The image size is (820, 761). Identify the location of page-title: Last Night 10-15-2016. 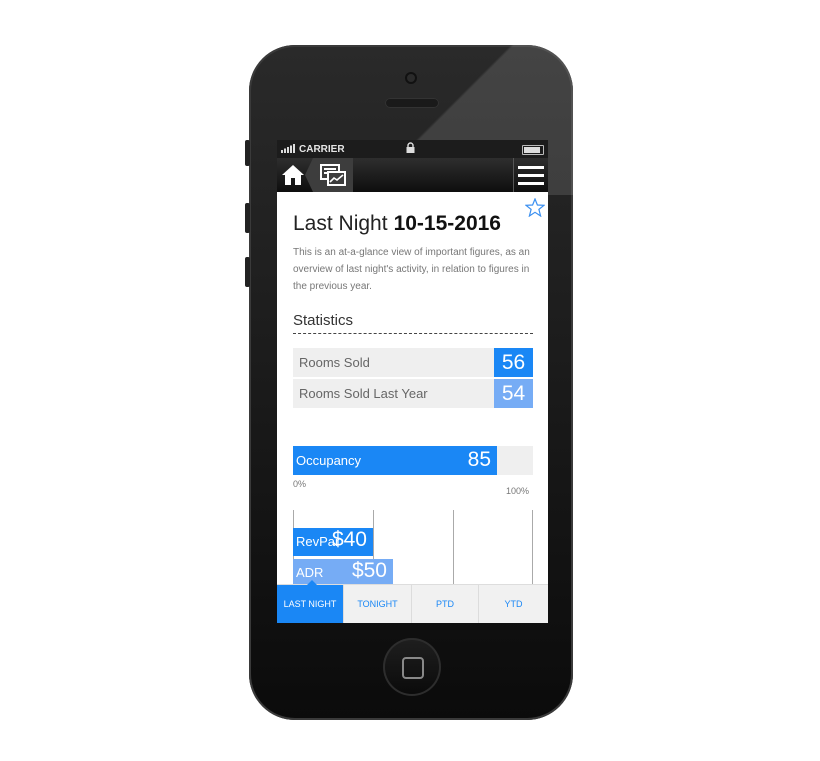
(397, 224).